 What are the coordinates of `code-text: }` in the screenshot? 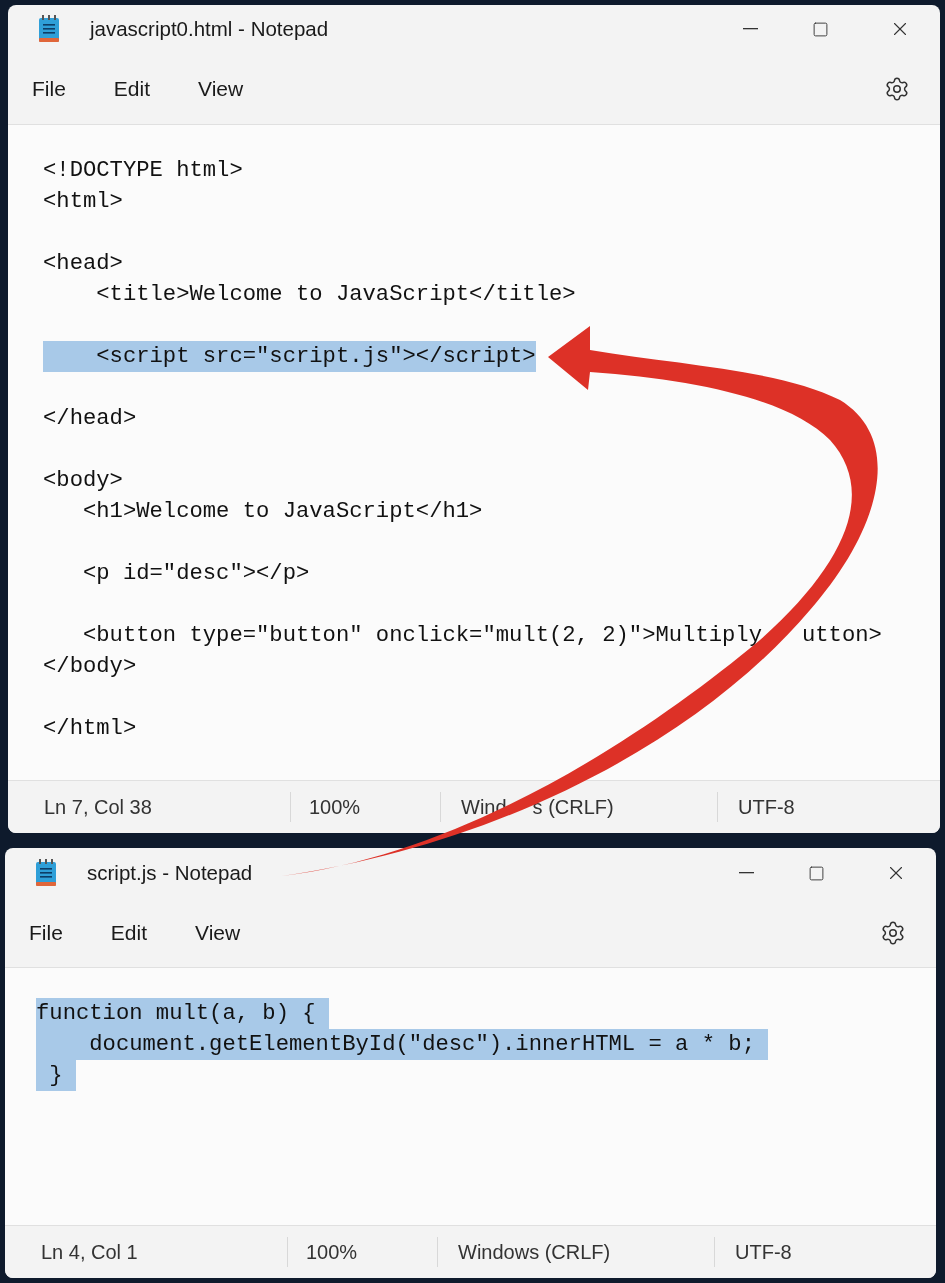 It's located at (56, 1075).